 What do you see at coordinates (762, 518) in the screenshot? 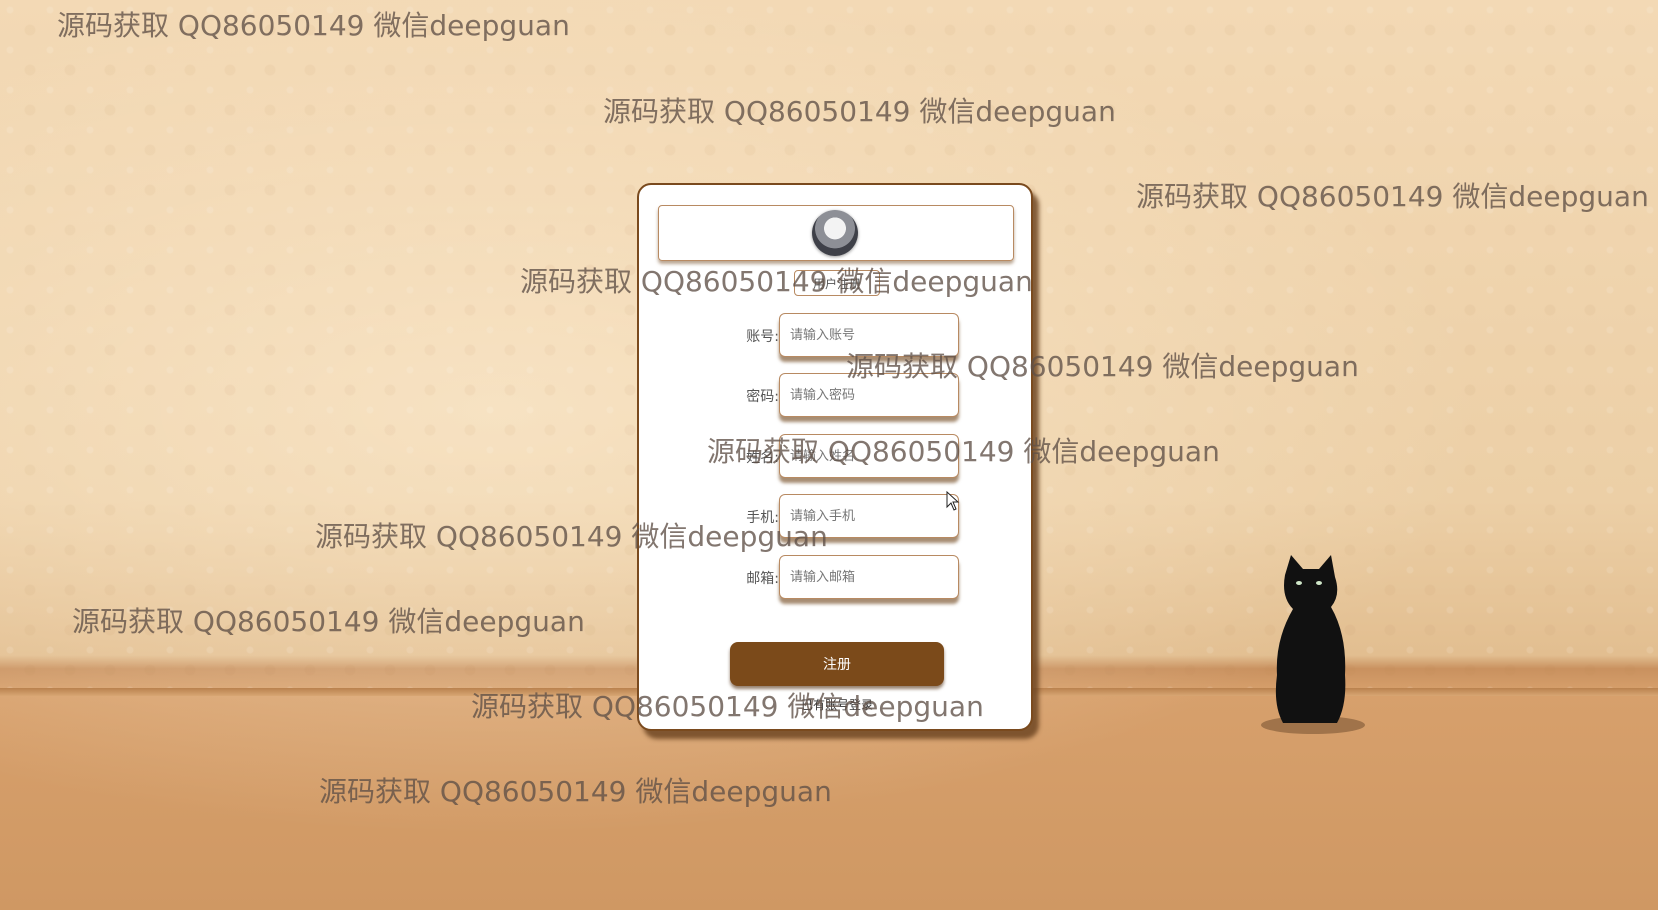
I see `phone-label: 手机:` at bounding box center [762, 518].